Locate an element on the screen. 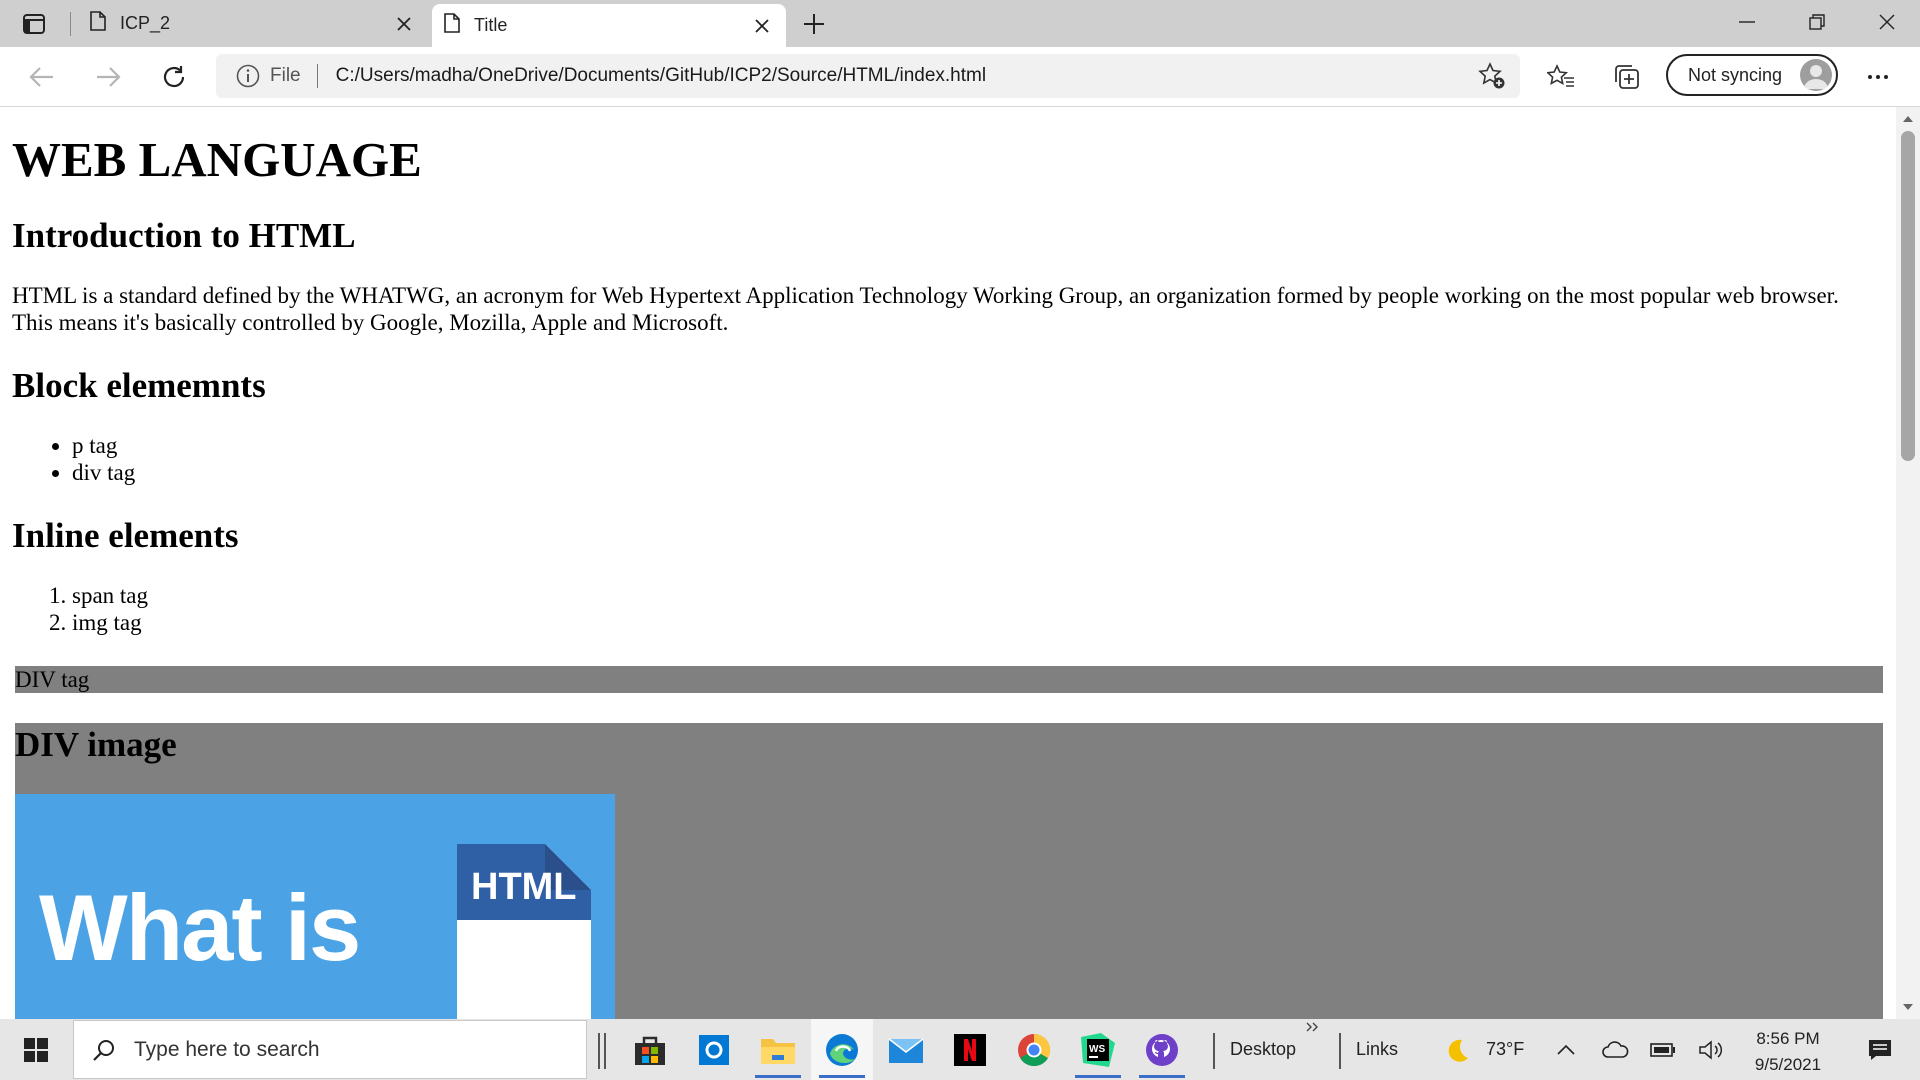 The image size is (1920, 1080). tab-strip: ICP_2 Title is located at coordinates (960, 23).